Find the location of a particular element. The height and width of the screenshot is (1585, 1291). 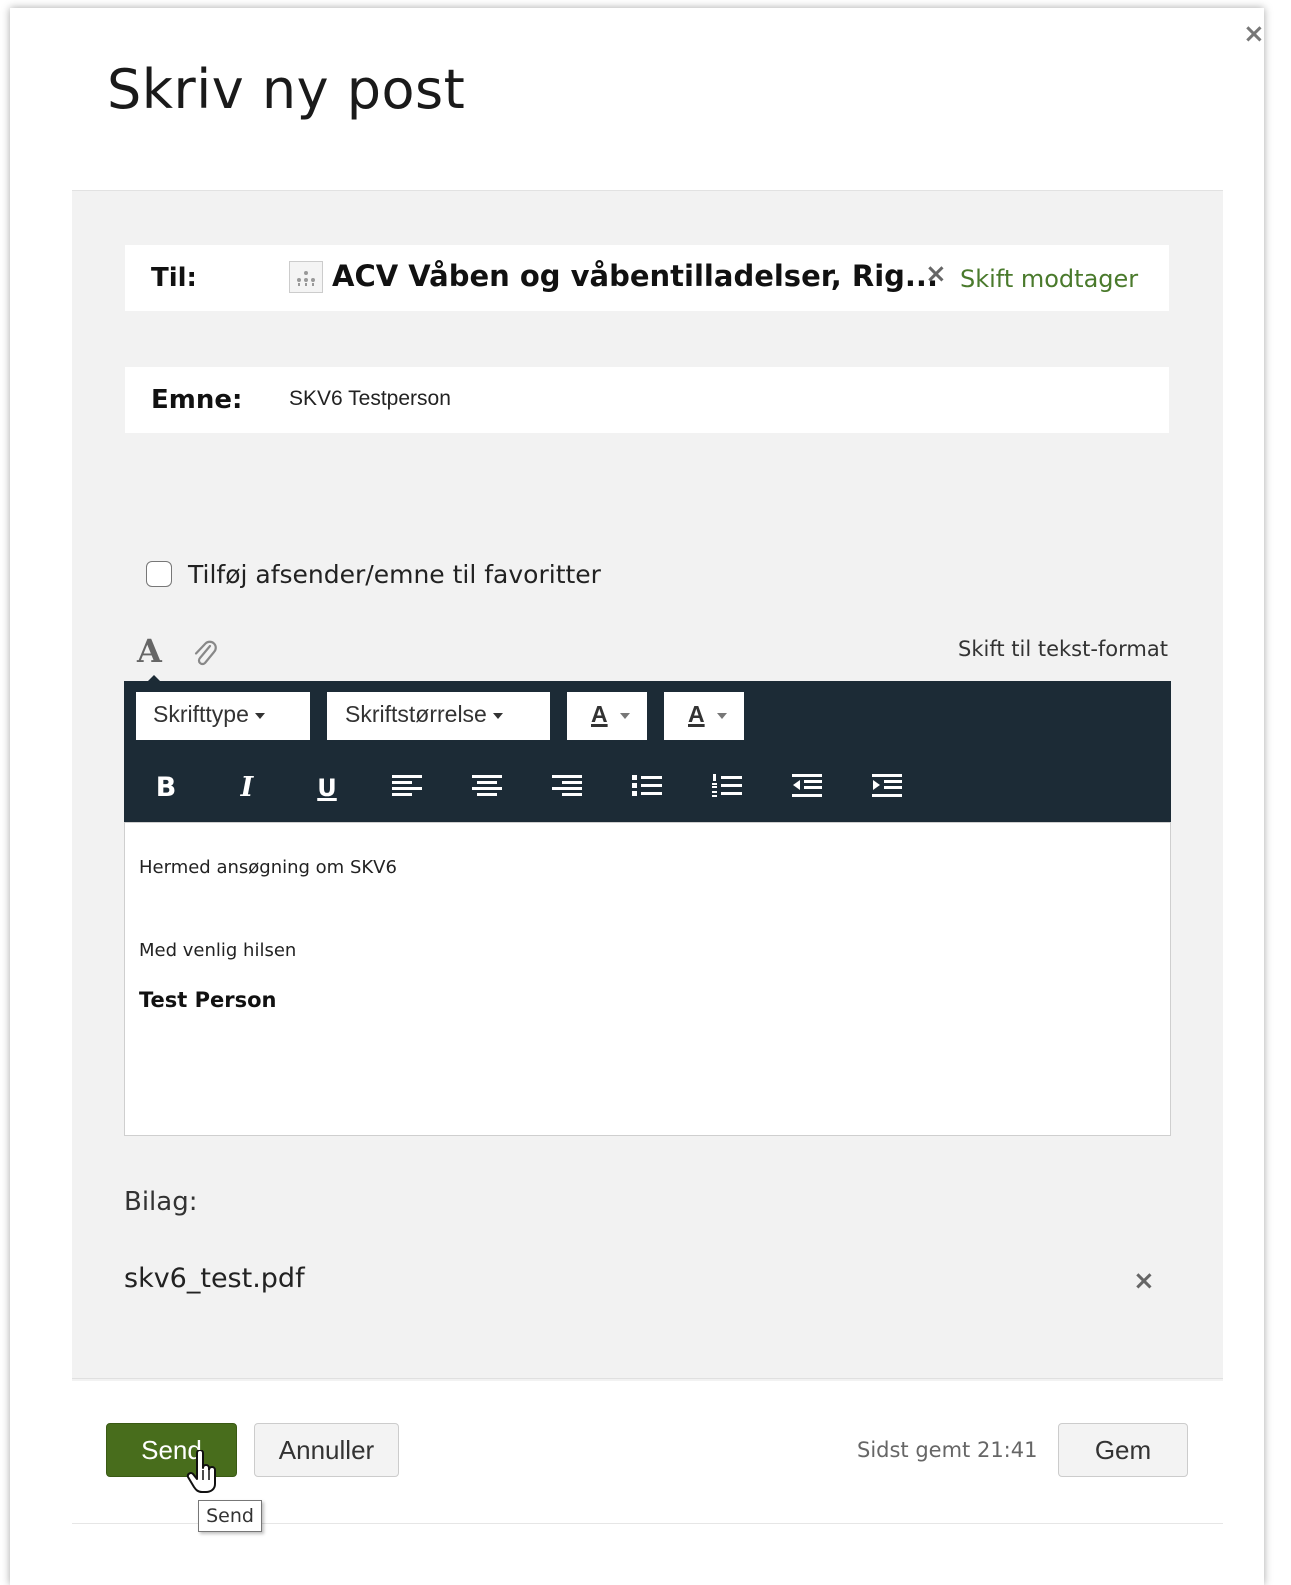

cancel-button: Annuller is located at coordinates (326, 1450).